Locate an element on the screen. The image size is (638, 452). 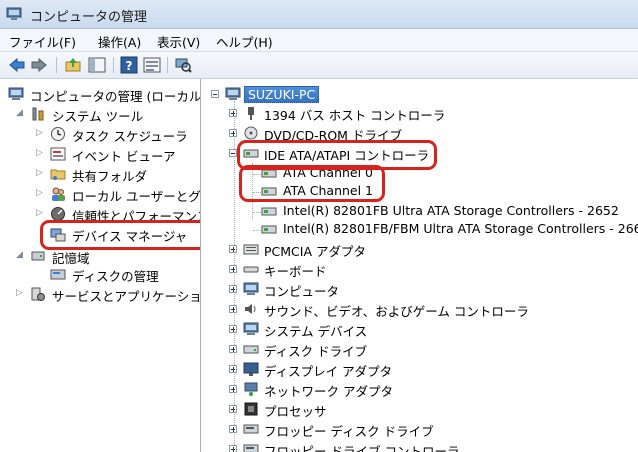
device-manager-icon is located at coordinates (58, 235).